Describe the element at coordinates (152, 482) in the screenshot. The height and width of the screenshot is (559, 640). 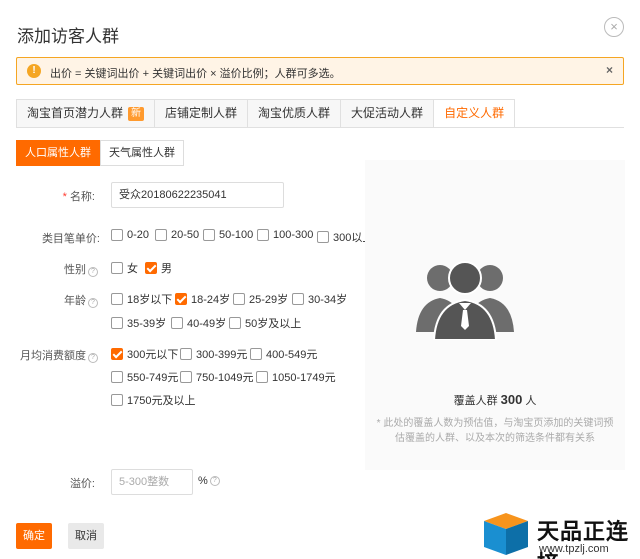
I see `premium-input: 5-300整数` at that location.